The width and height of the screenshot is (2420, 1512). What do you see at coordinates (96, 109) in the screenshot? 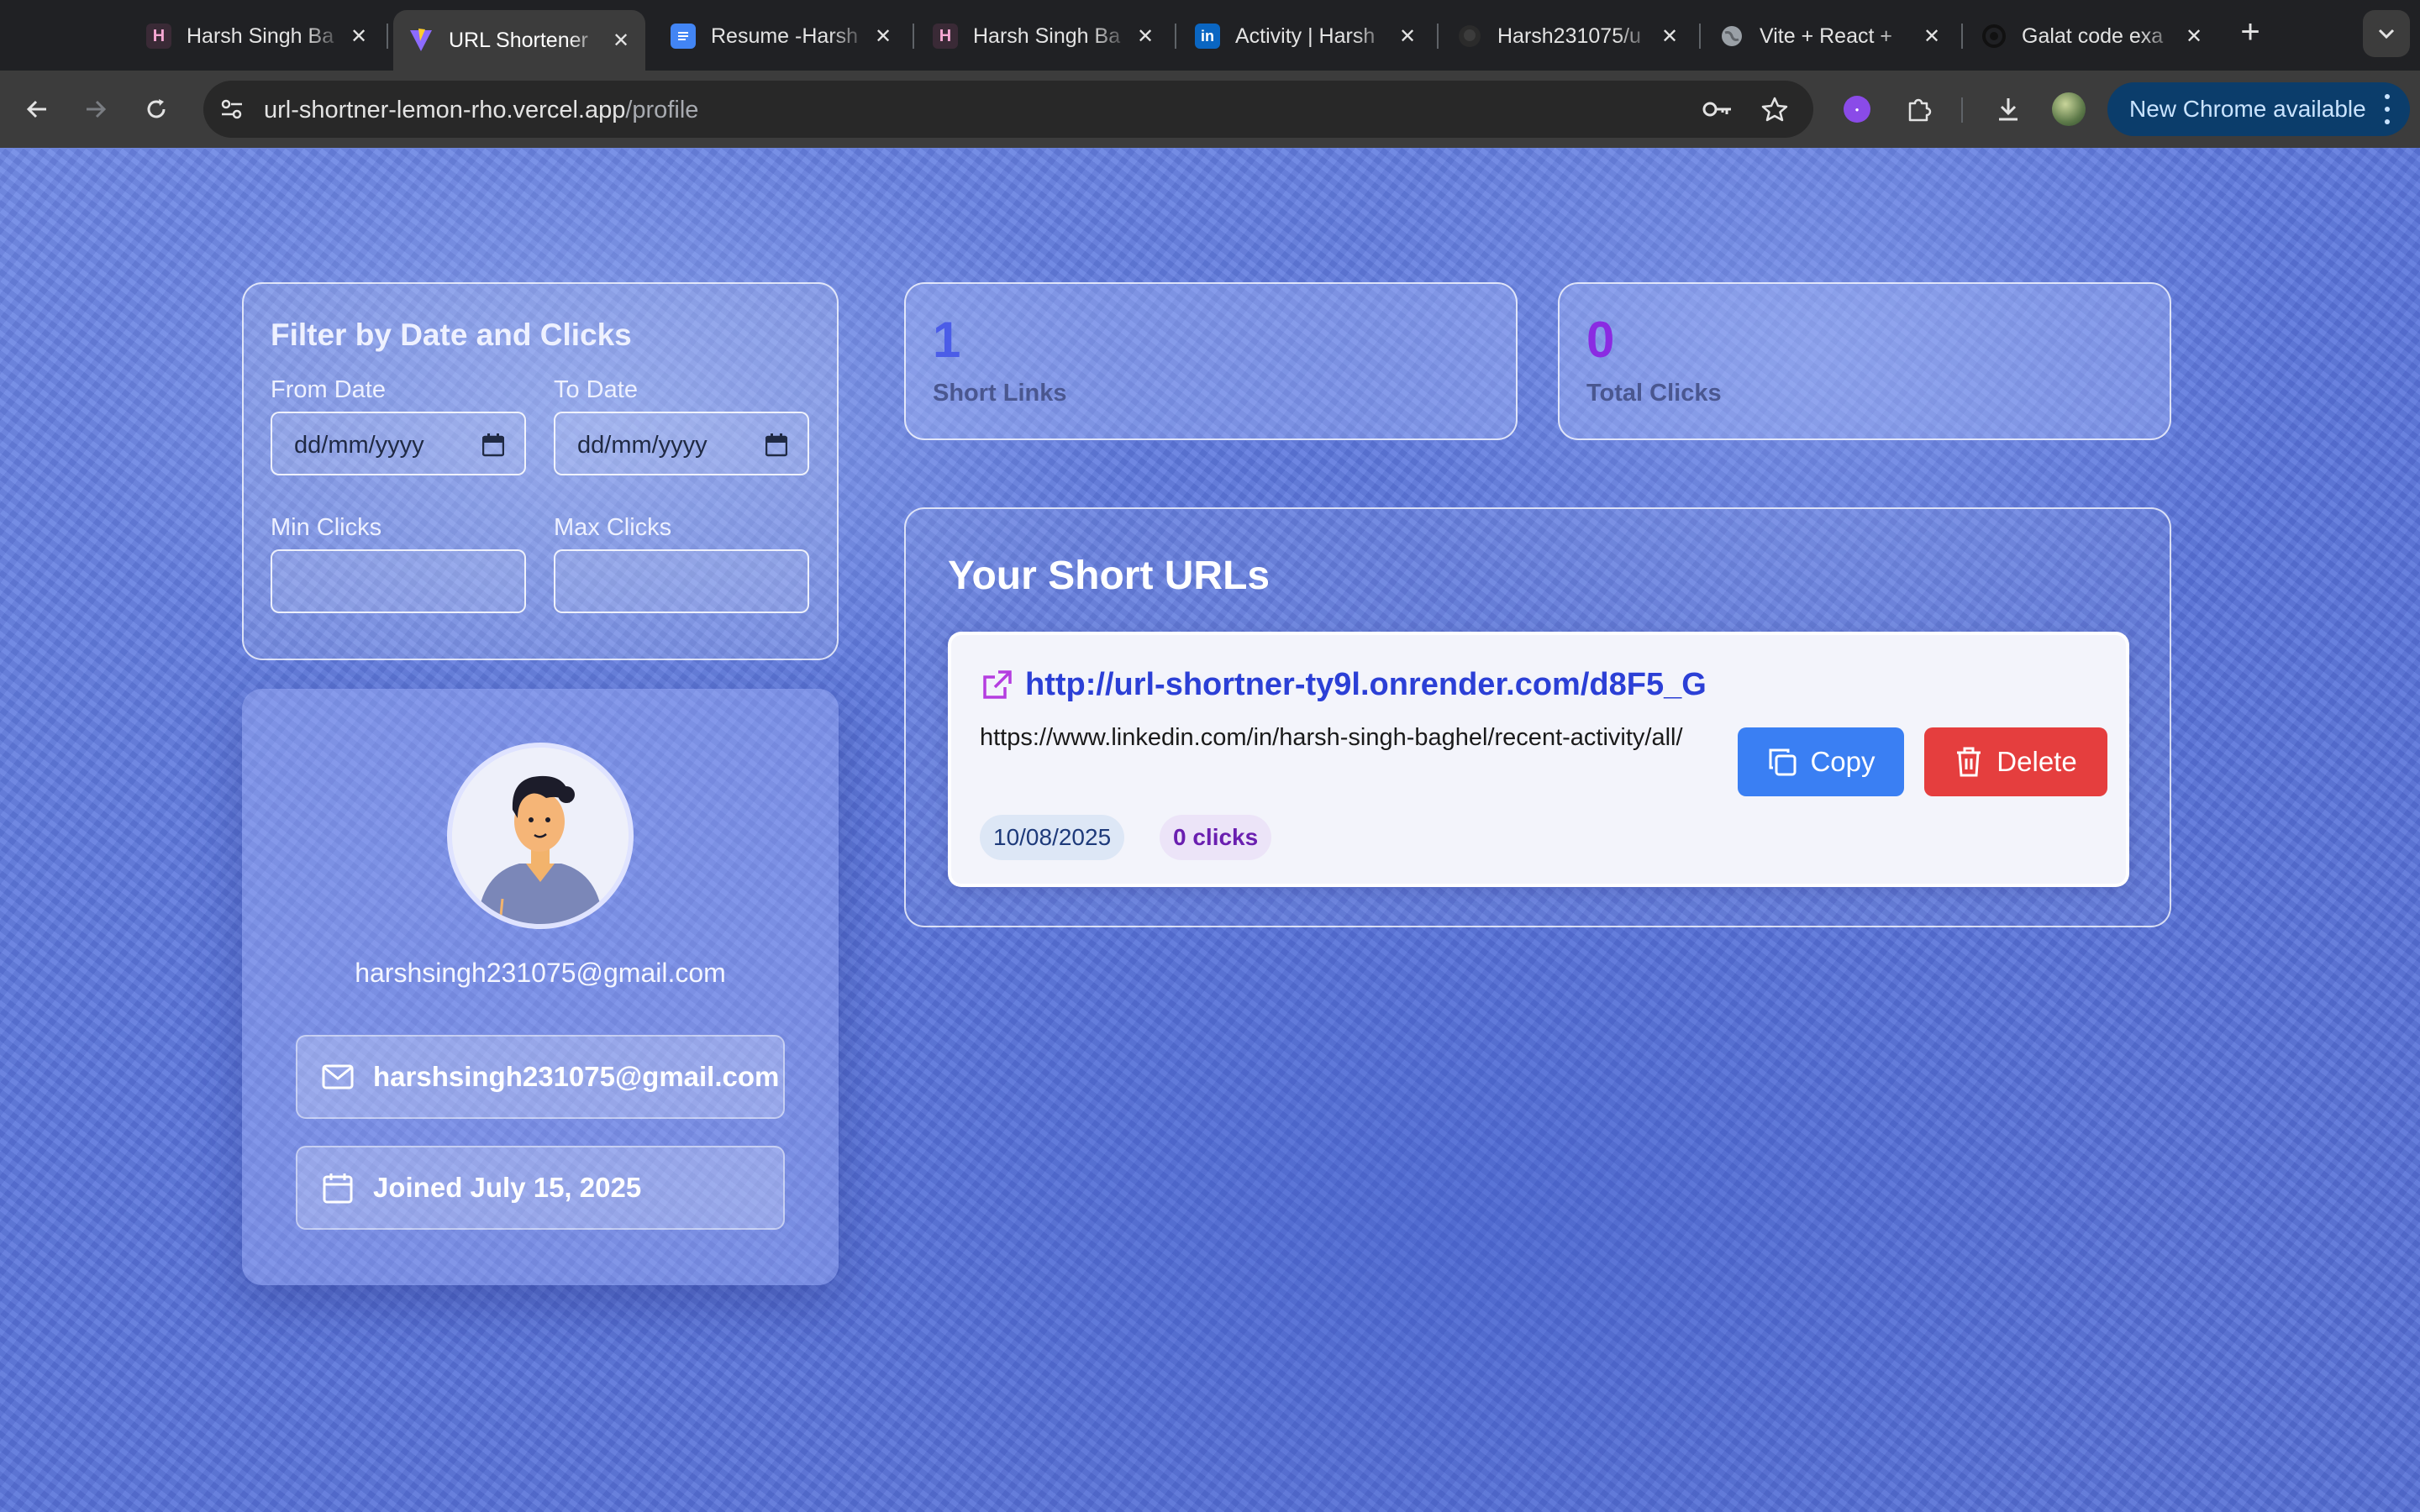
I see `forward-button` at bounding box center [96, 109].